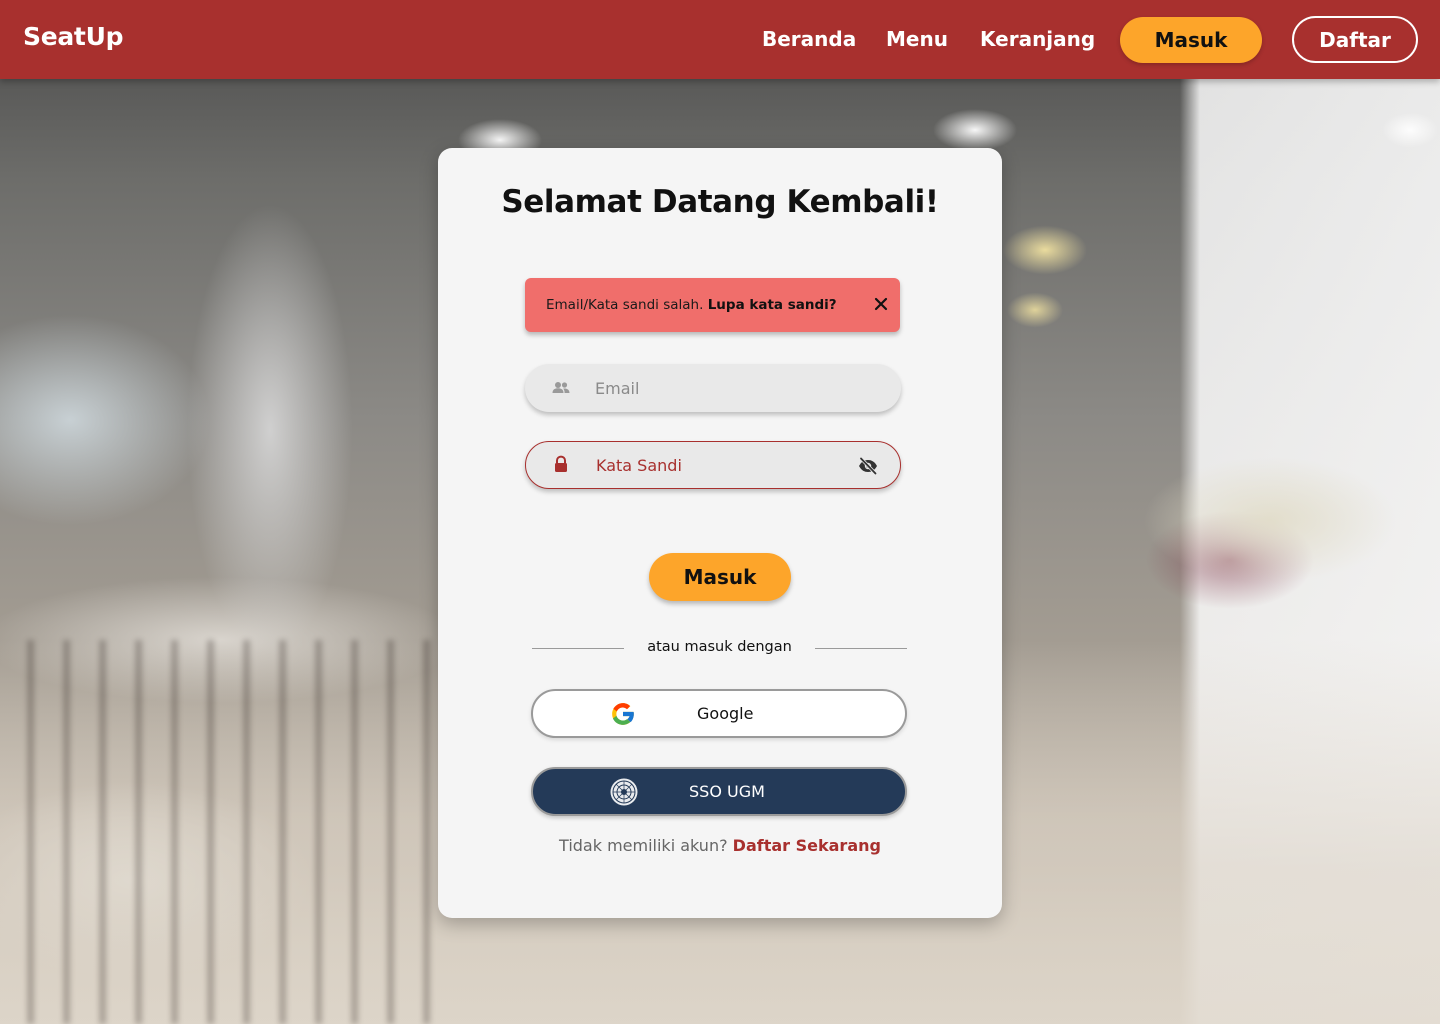 This screenshot has width=1440, height=1024. What do you see at coordinates (561, 463) in the screenshot?
I see `lock-icon` at bounding box center [561, 463].